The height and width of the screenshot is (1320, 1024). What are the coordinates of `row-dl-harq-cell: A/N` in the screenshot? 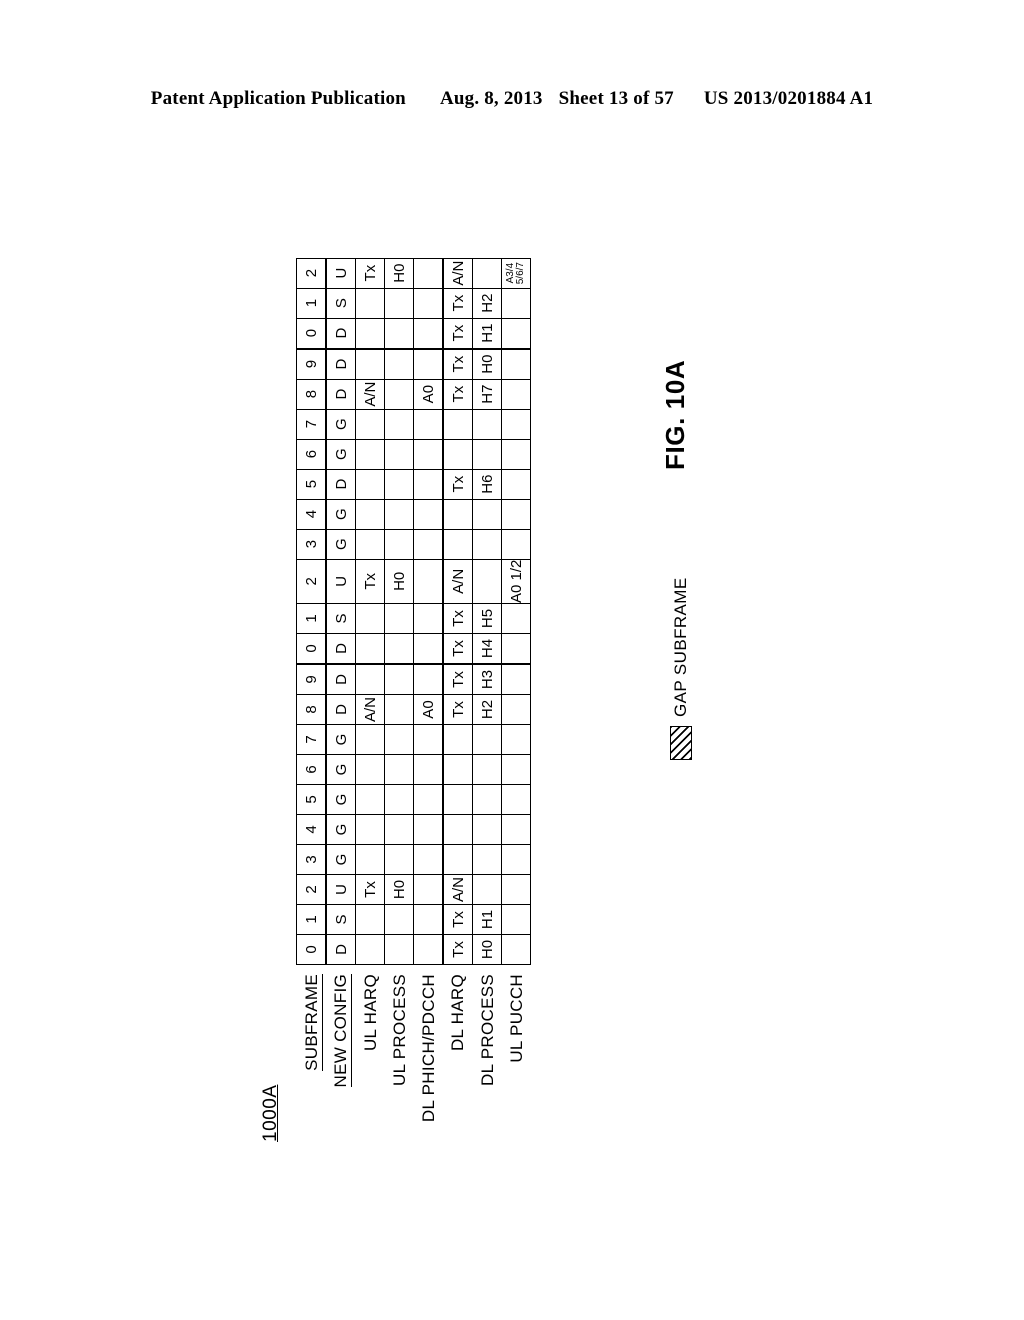 It's located at (458, 889).